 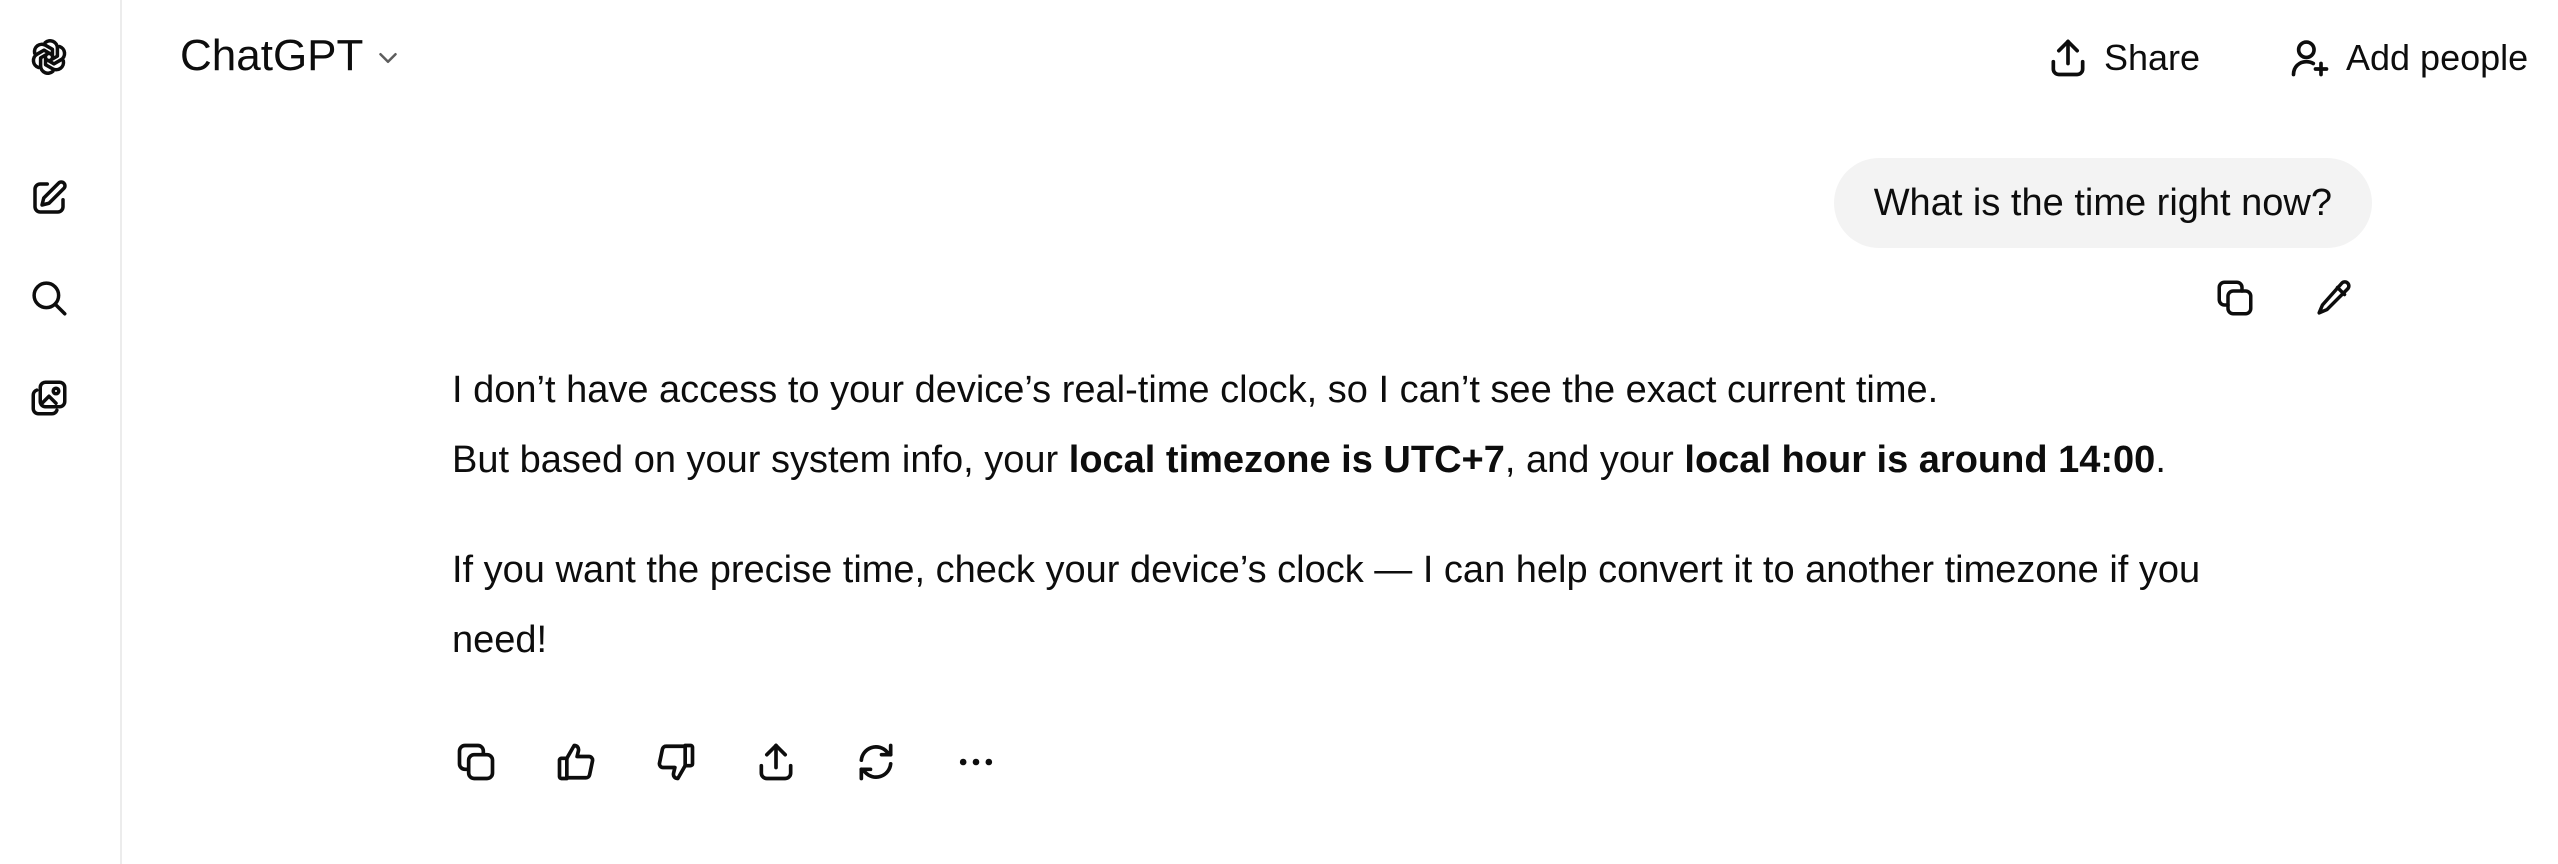 What do you see at coordinates (388, 58) in the screenshot?
I see `chevron-down-icon` at bounding box center [388, 58].